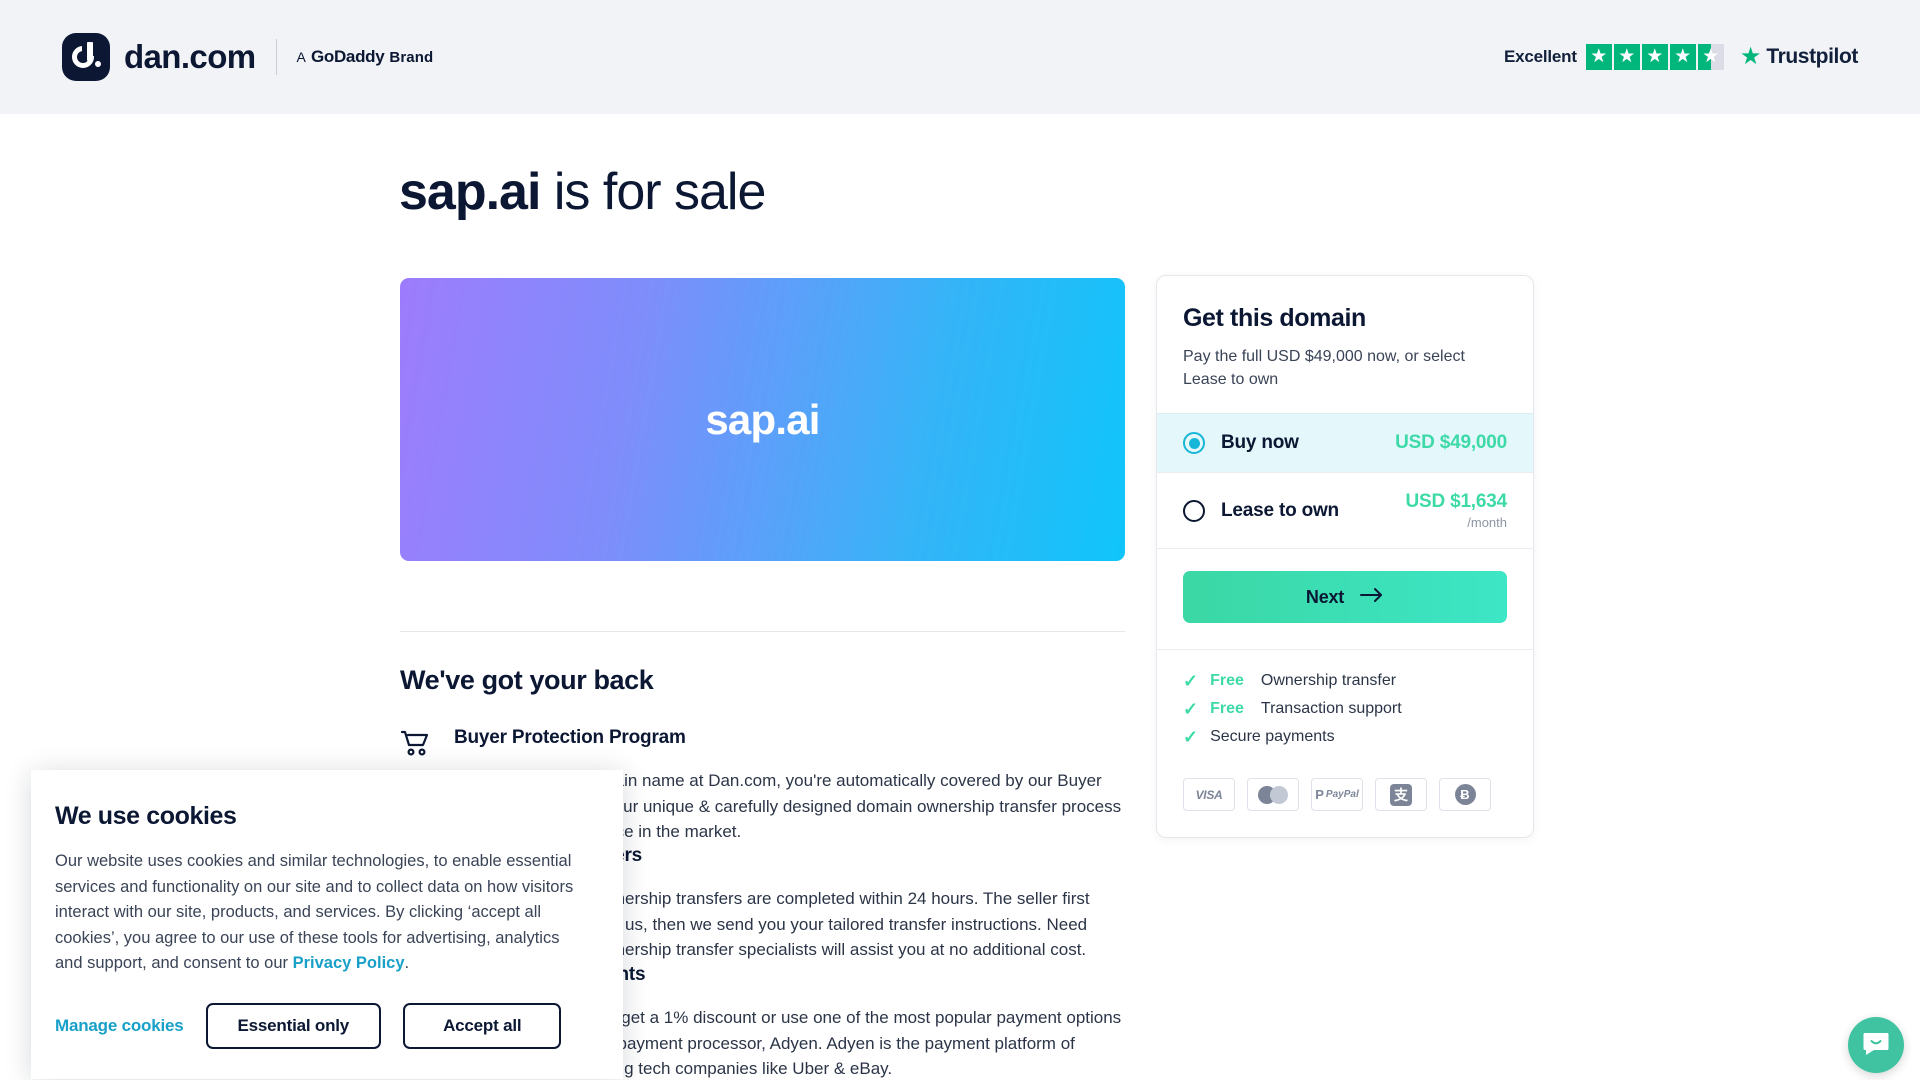  What do you see at coordinates (1401, 795) in the screenshot?
I see `alipay-icon: 支` at bounding box center [1401, 795].